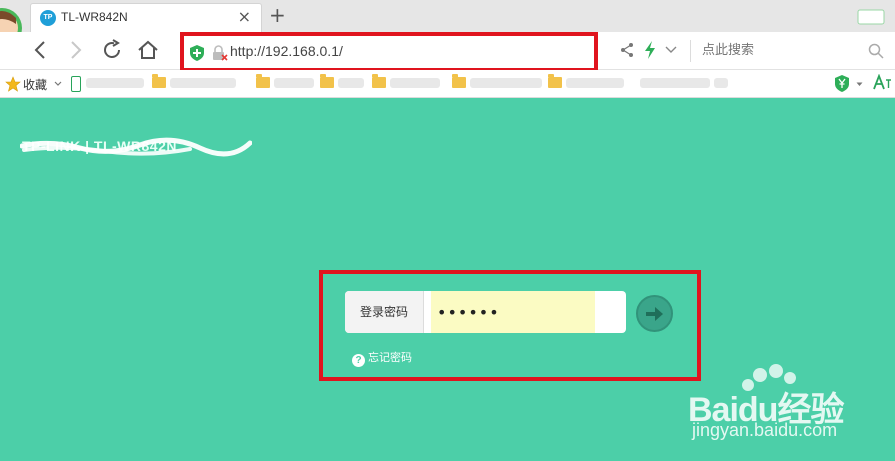  What do you see at coordinates (76, 84) in the screenshot?
I see `phone-icon` at bounding box center [76, 84].